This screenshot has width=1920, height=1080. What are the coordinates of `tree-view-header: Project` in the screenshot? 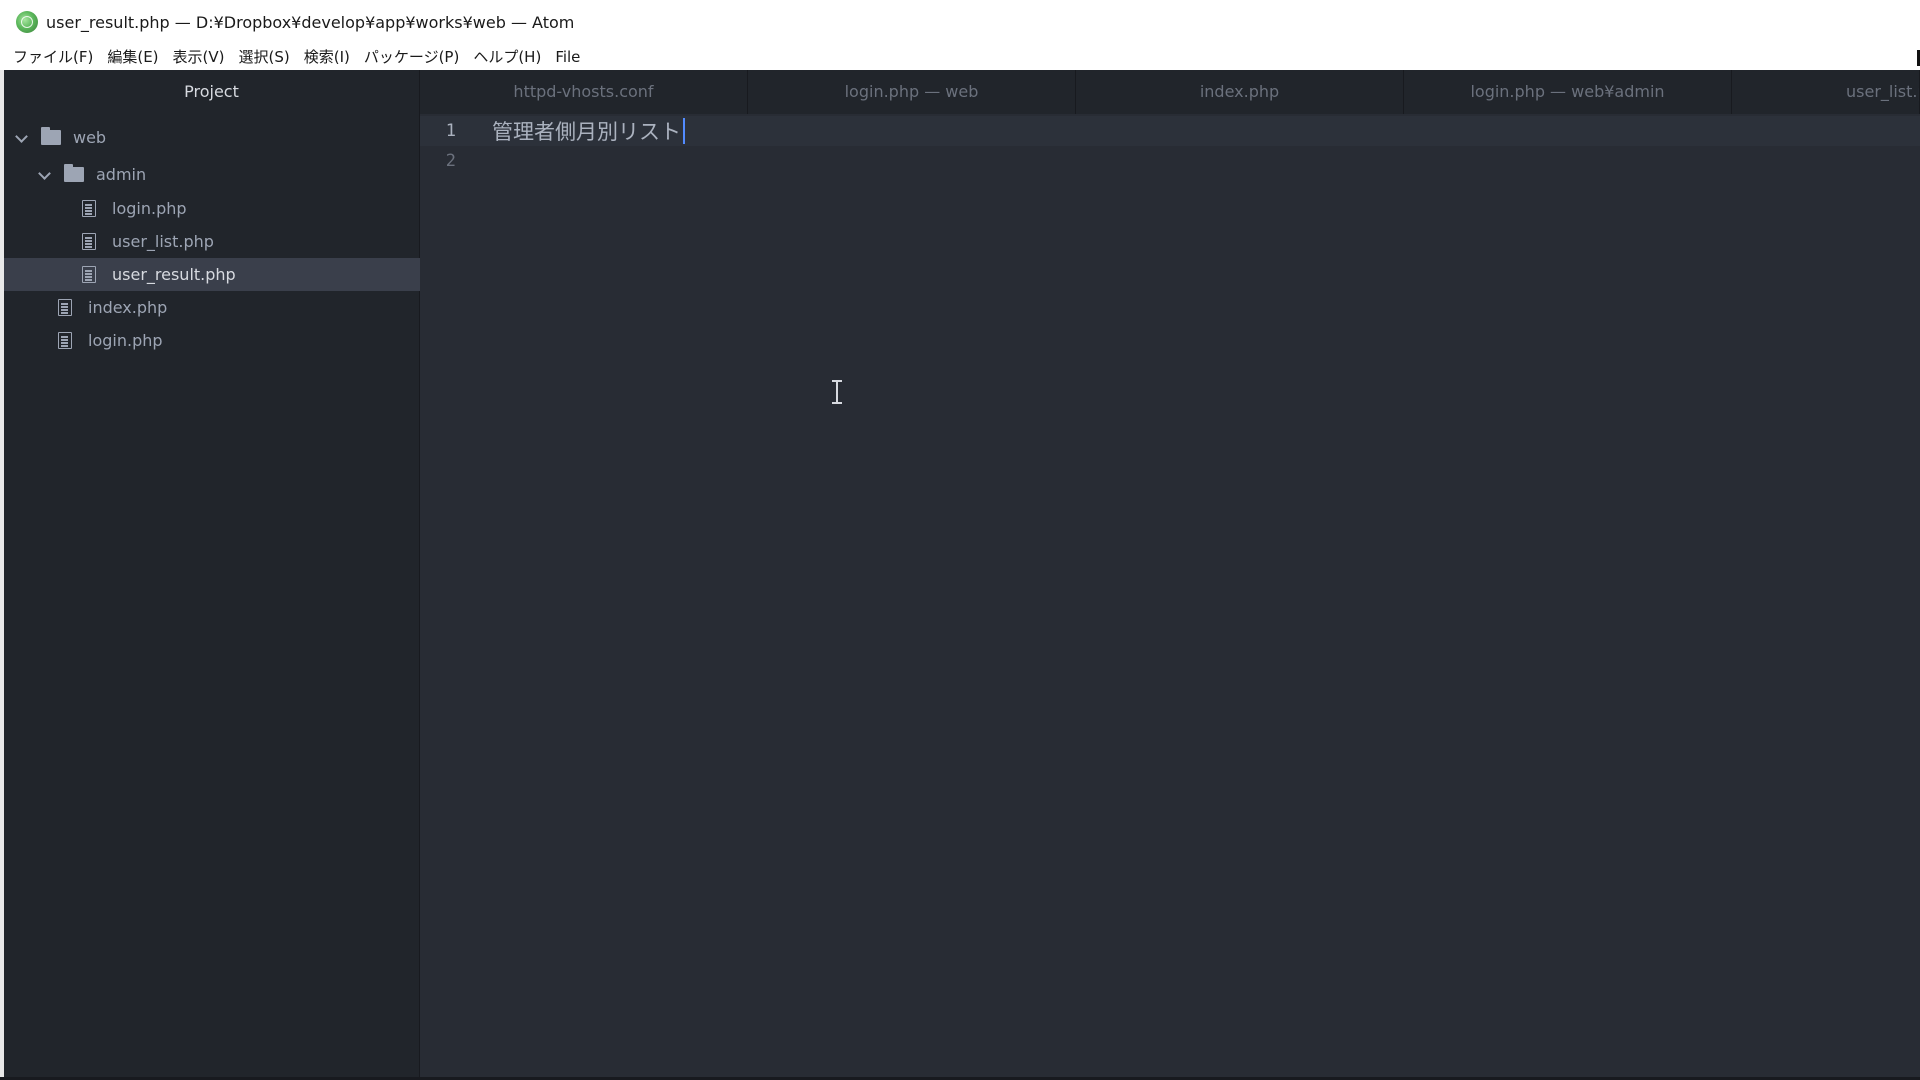 It's located at (211, 92).